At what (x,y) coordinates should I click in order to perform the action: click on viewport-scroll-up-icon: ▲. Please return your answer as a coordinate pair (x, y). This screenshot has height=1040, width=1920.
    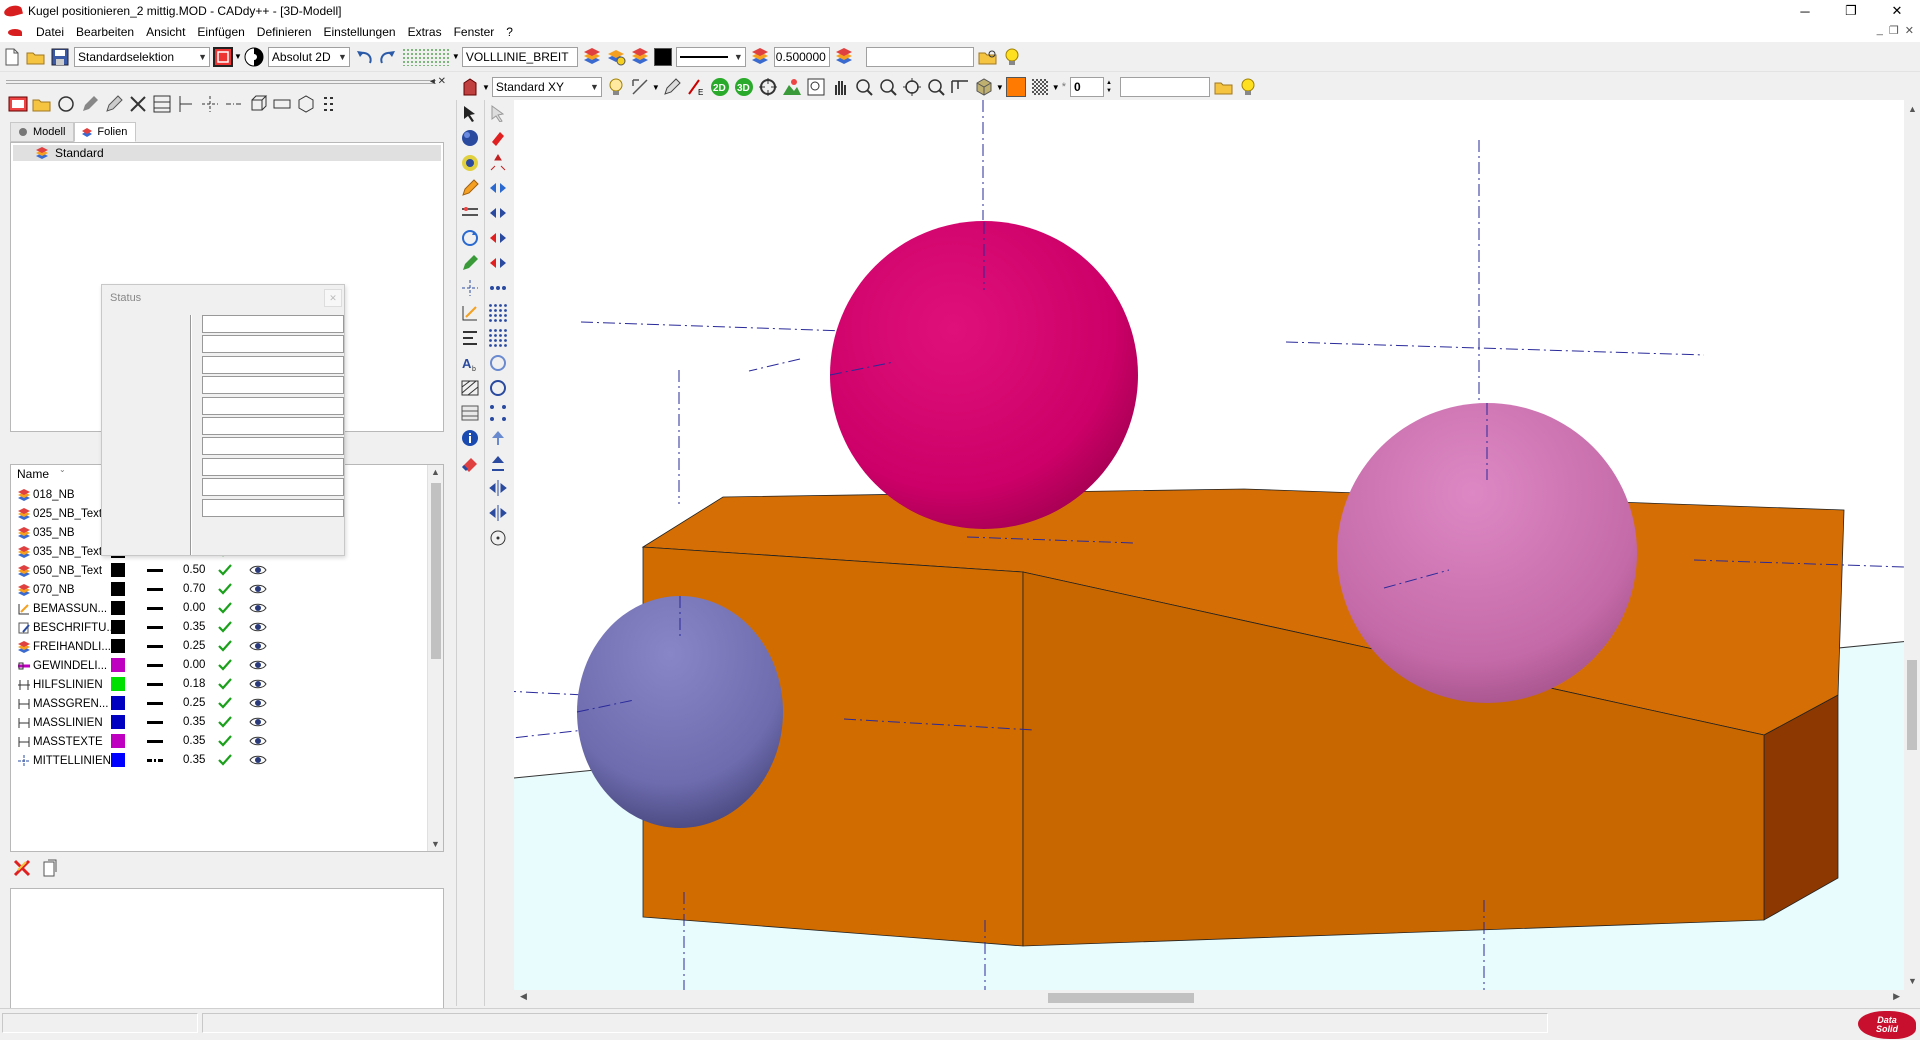
    Looking at the image, I should click on (1912, 109).